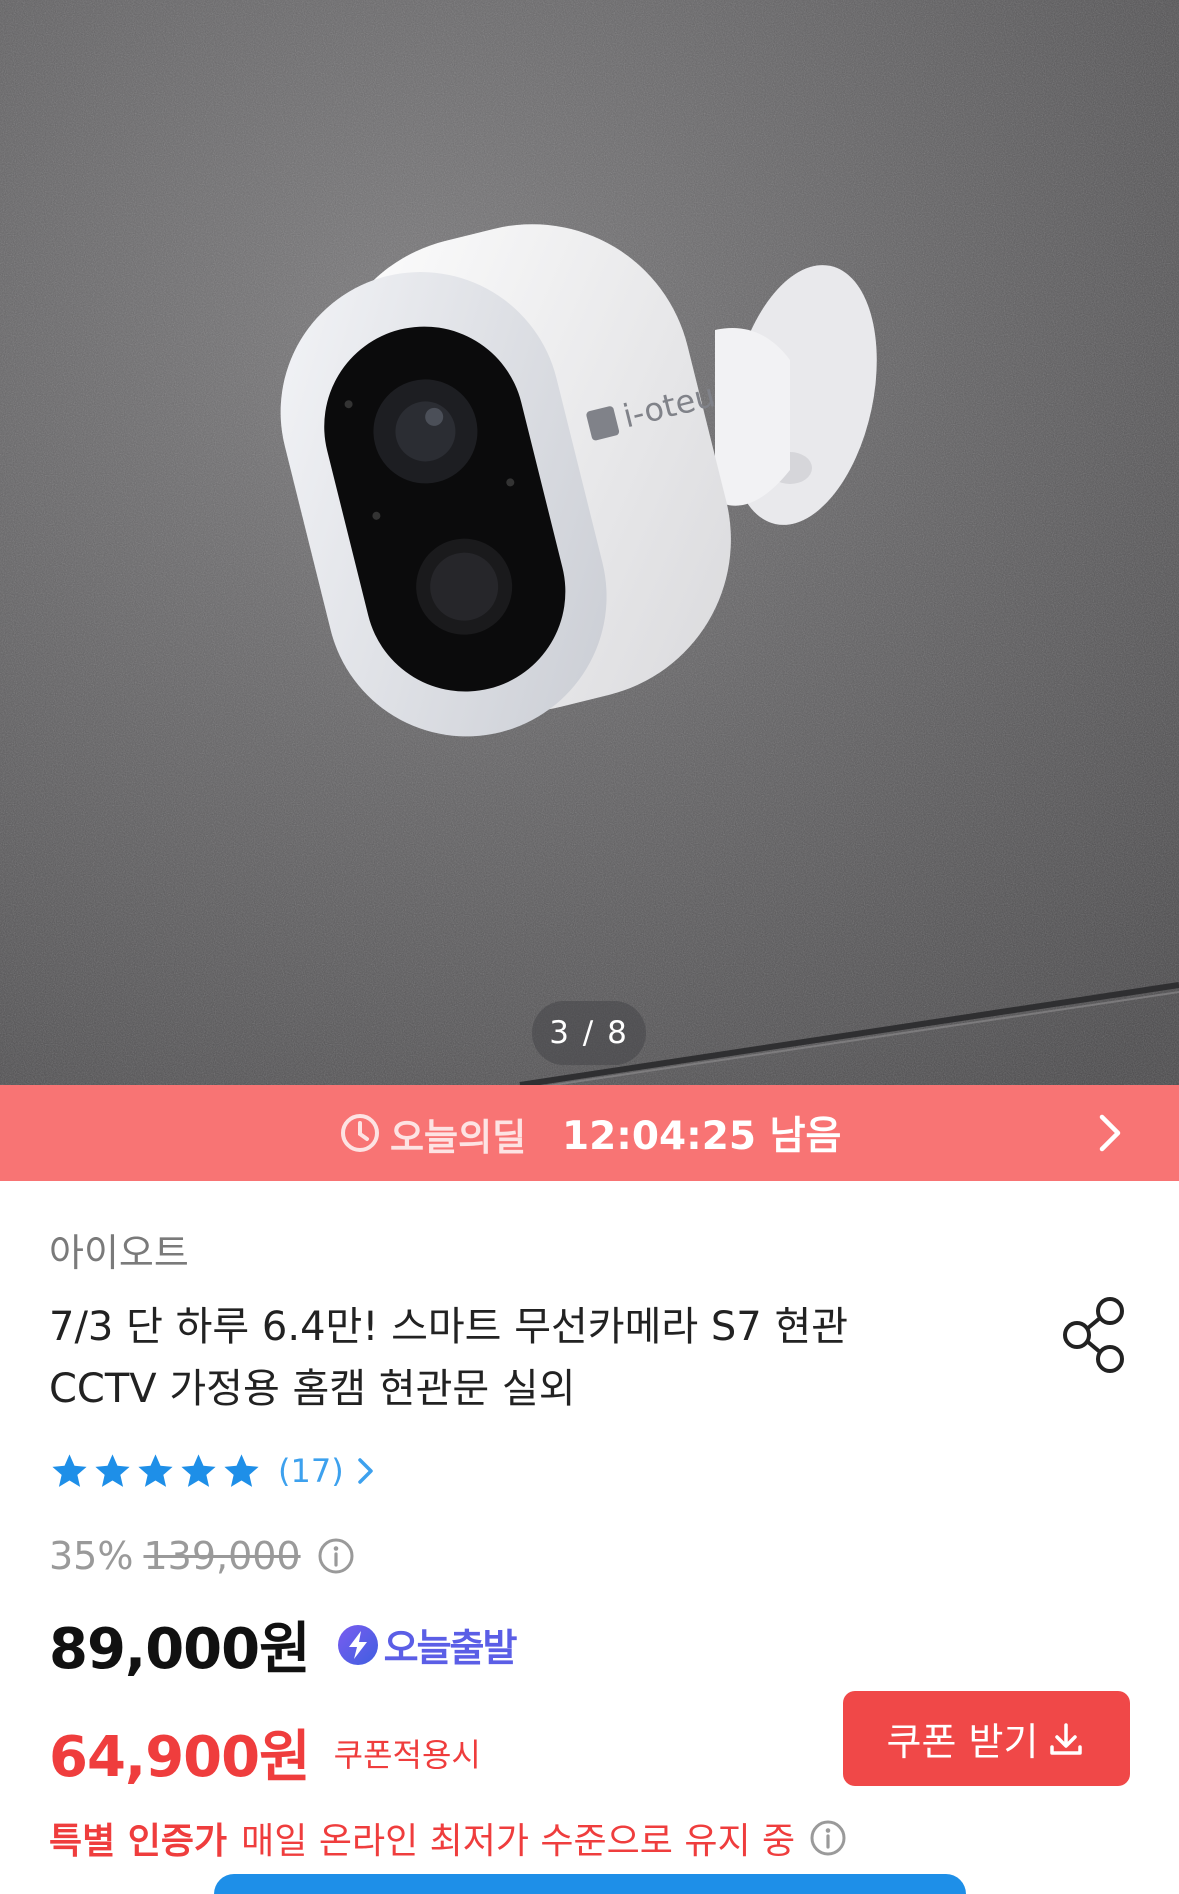  I want to click on sale-price: 89,000원, so click(180, 1649).